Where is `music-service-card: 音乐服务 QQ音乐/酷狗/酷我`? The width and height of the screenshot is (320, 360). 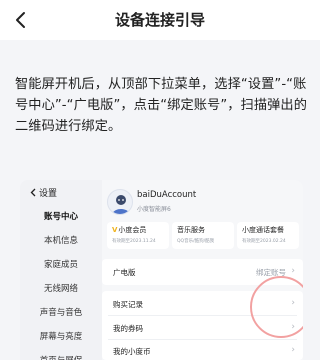 music-service-card: 音乐服务 QQ音乐/酷狗/酷我 is located at coordinates (203, 235).